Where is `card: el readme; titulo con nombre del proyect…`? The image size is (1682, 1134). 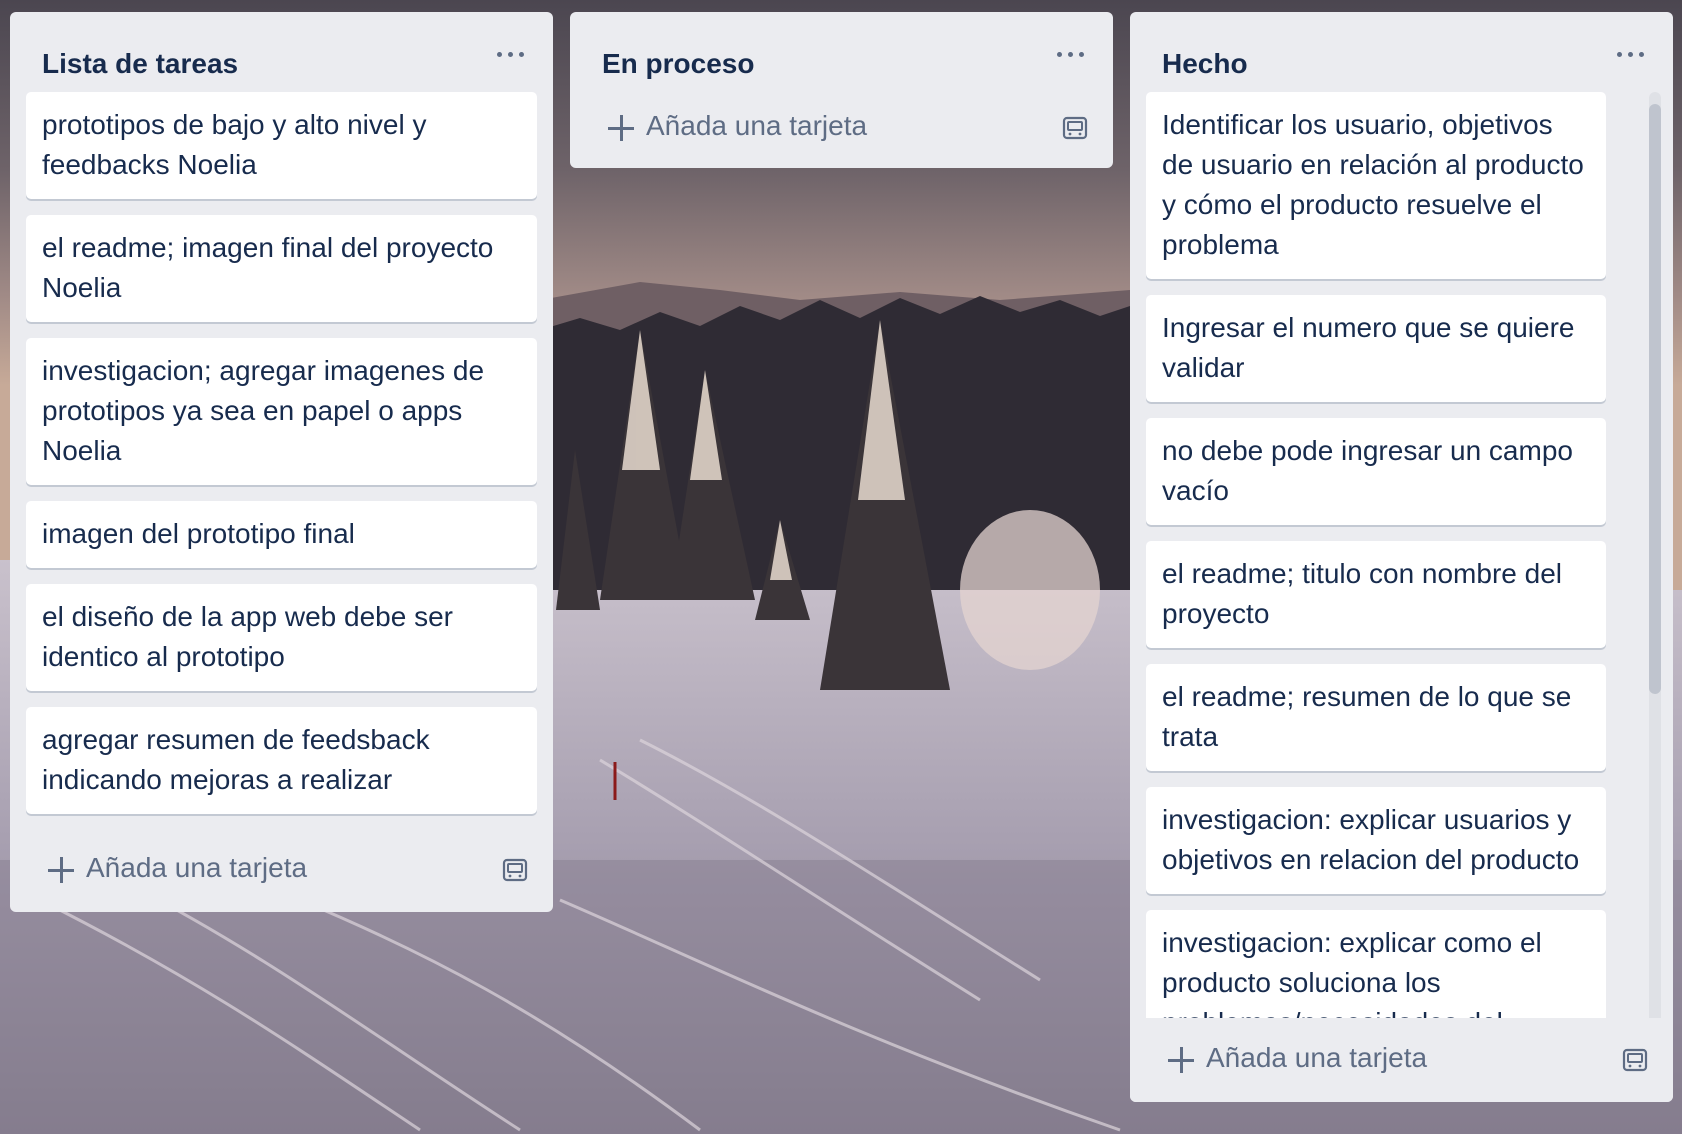
card: el readme; titulo con nombre del proyect… is located at coordinates (1376, 594).